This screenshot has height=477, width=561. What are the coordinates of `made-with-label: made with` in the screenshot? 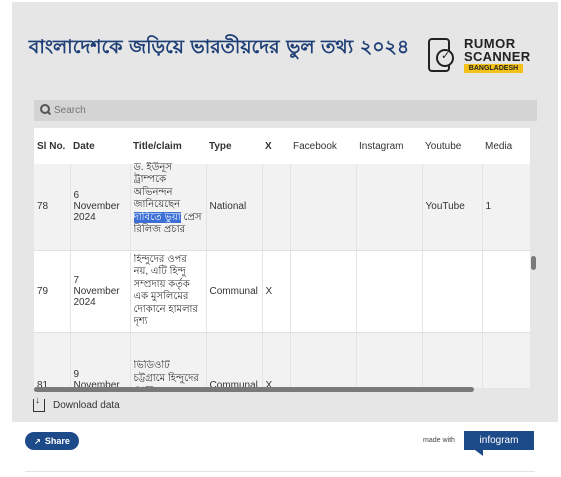 It's located at (439, 440).